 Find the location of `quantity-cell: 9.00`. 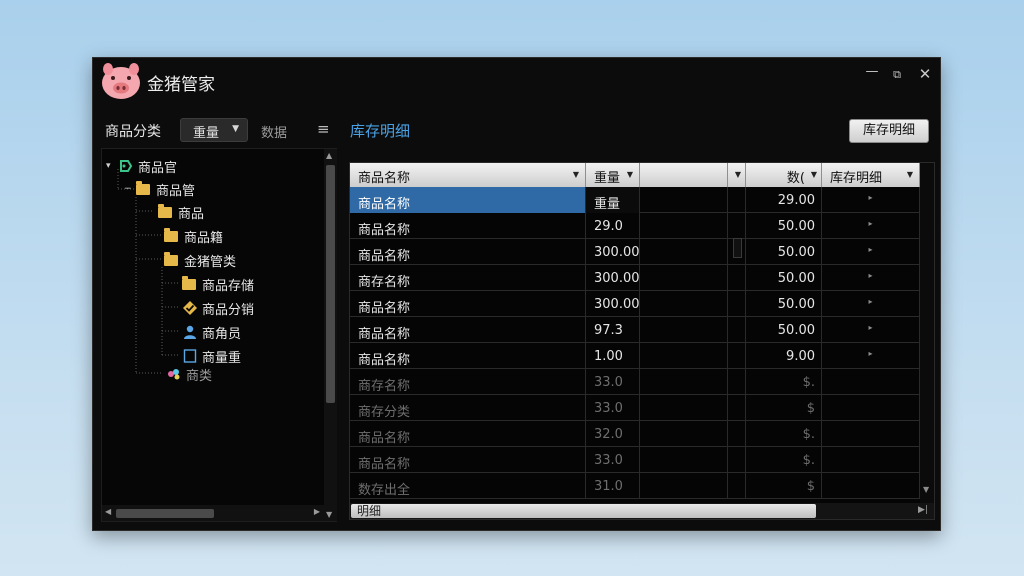

quantity-cell: 9.00 is located at coordinates (784, 356).